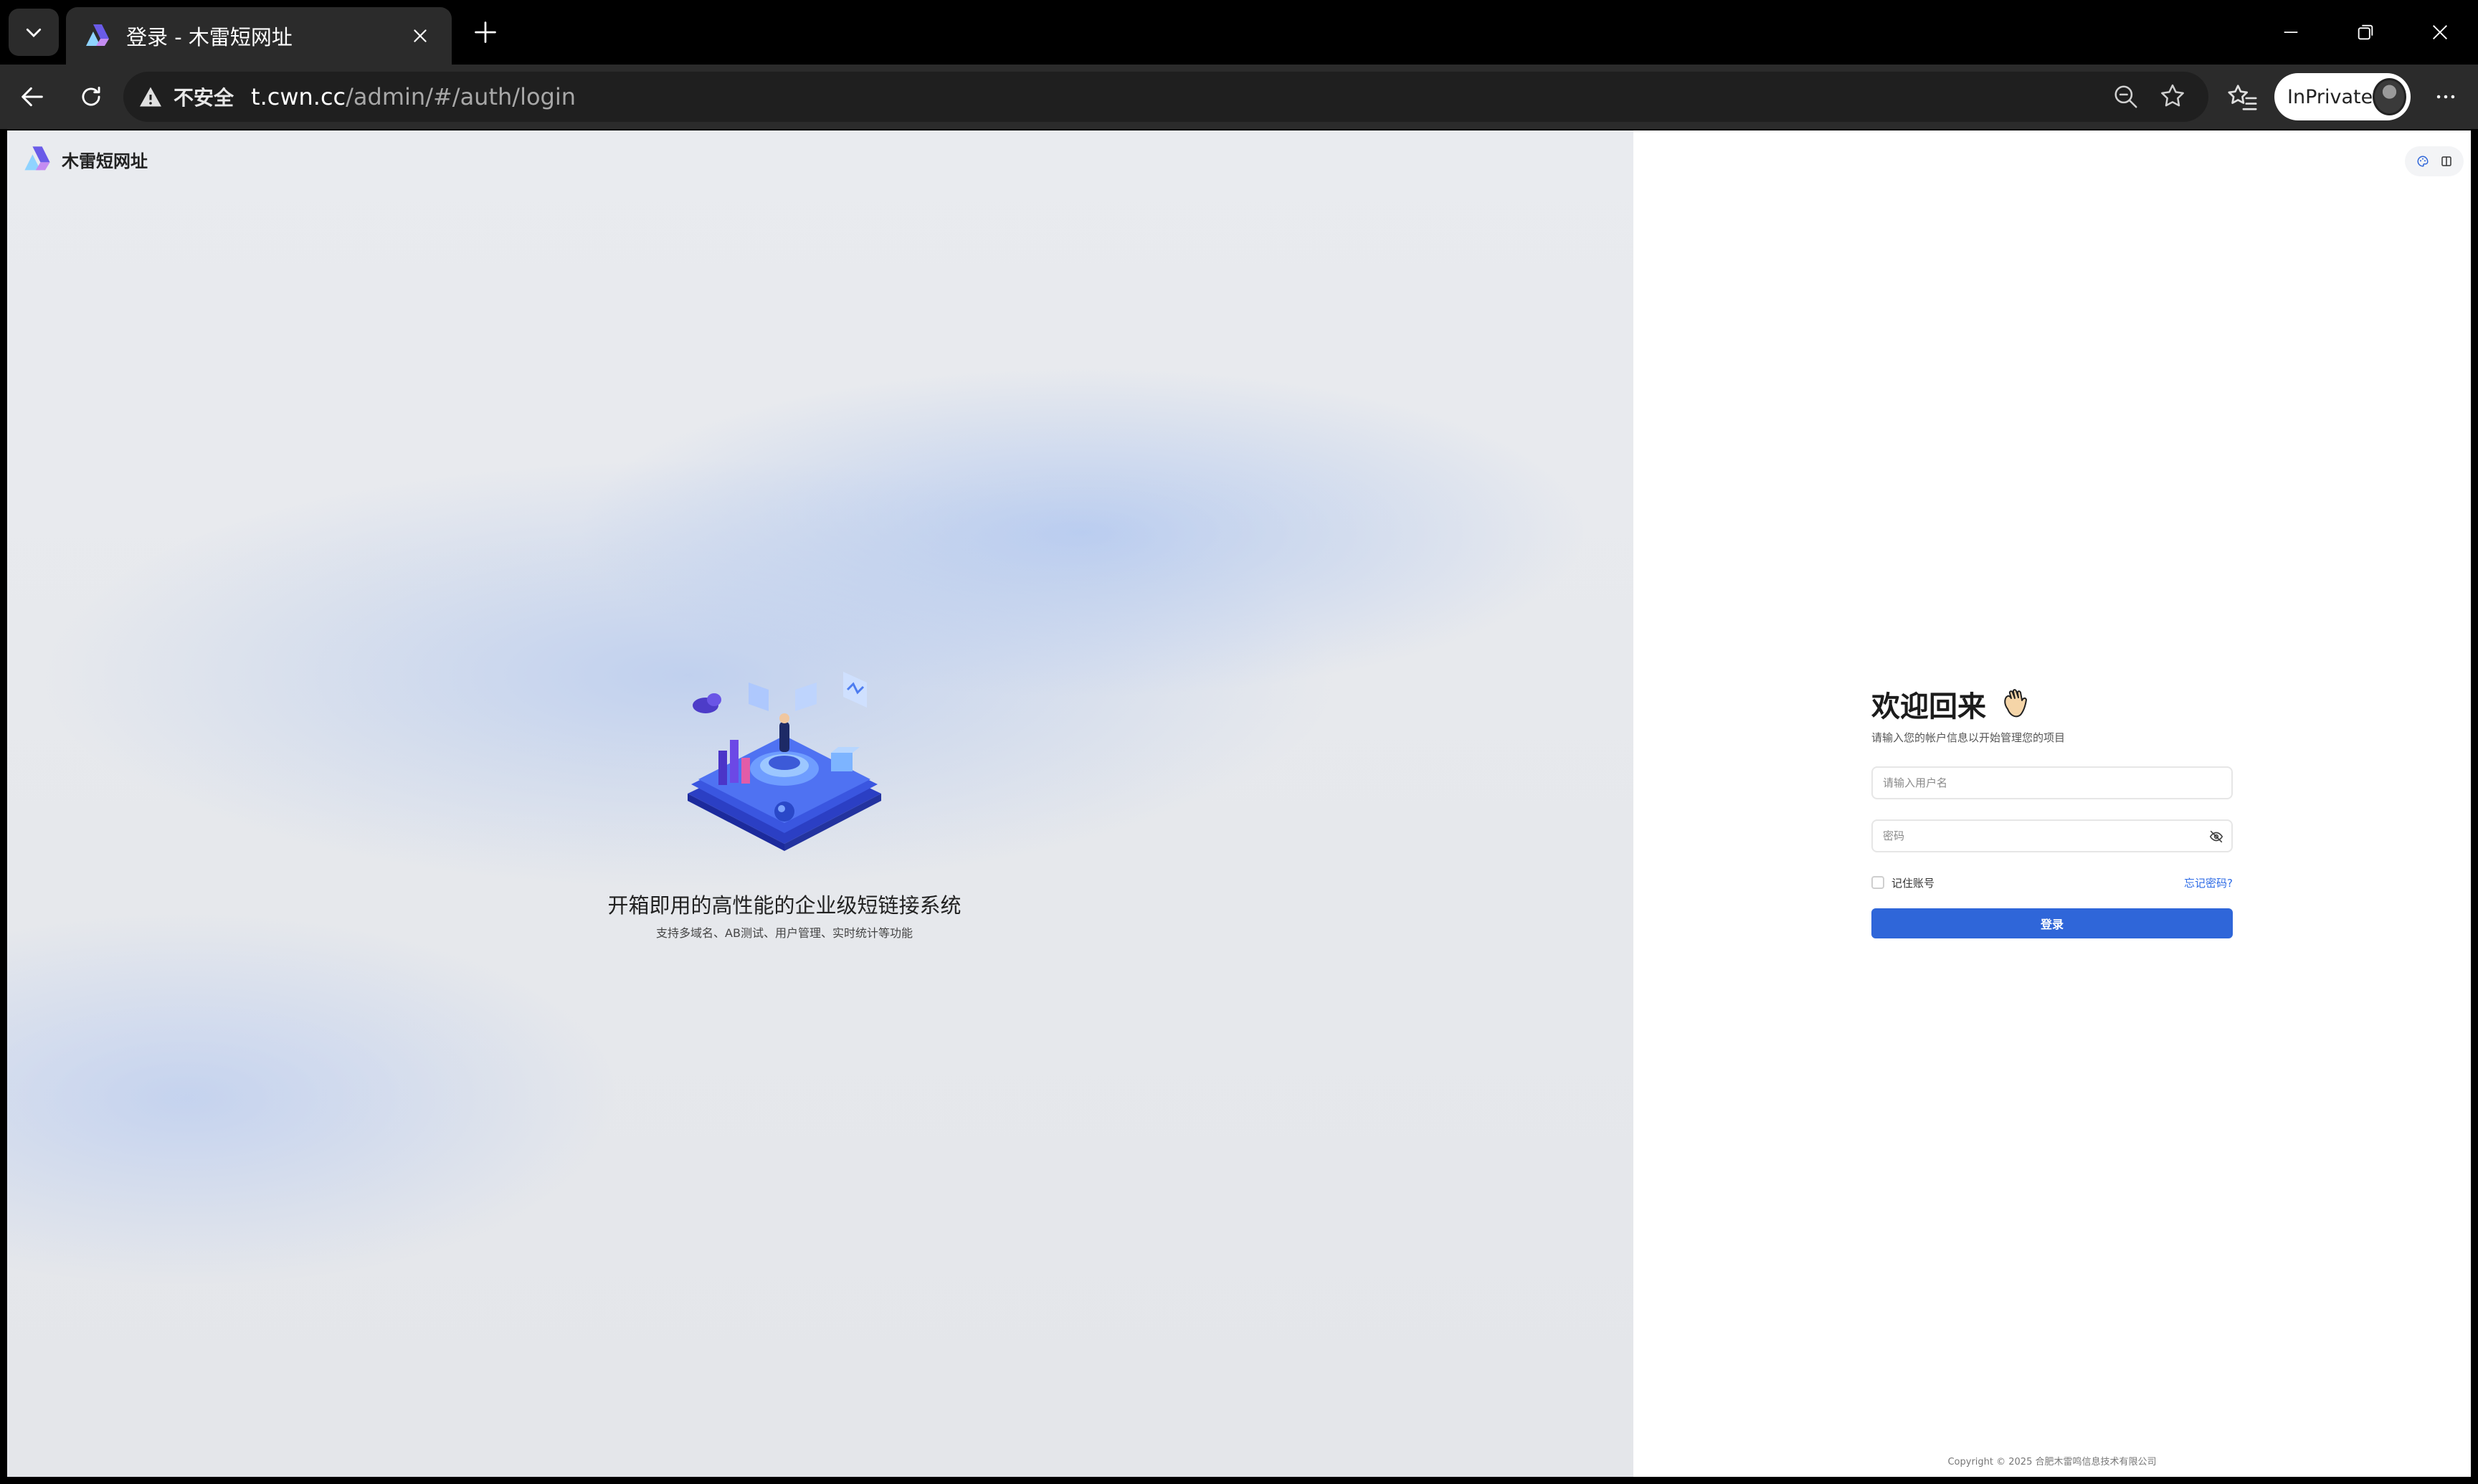 This screenshot has width=2478, height=1484. I want to click on restore-icon, so click(2365, 32).